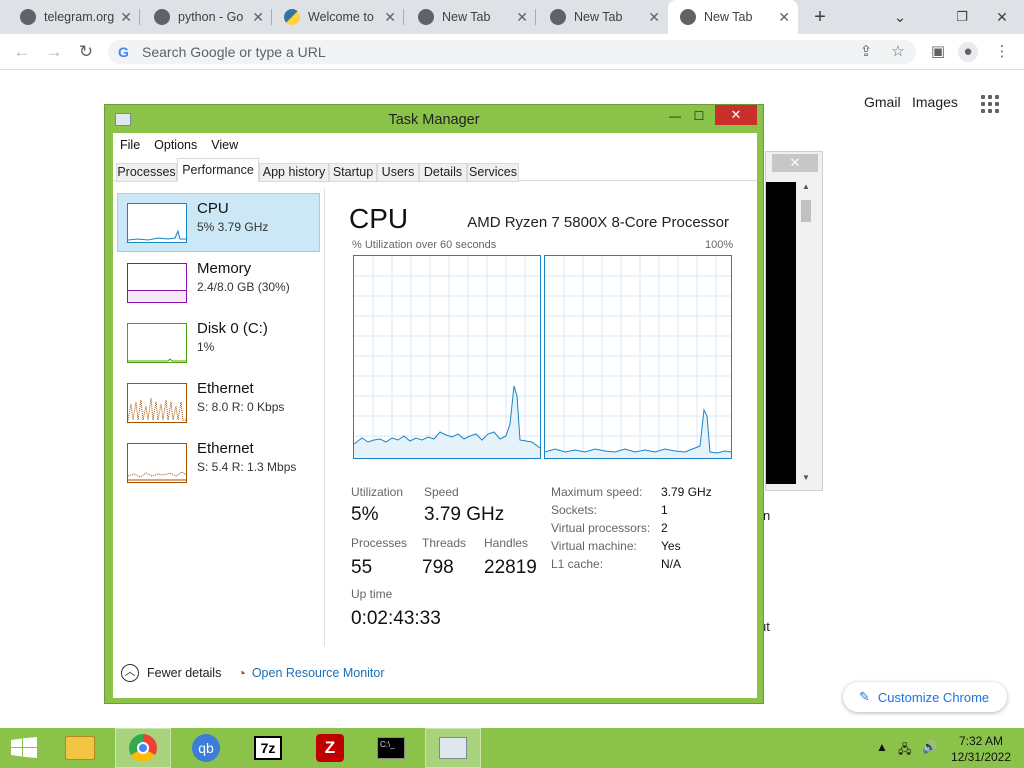  Describe the element at coordinates (218, 402) in the screenshot. I see `resource-ethernet-1: Ethernet S: 8.0 R: 0 Kbps` at that location.